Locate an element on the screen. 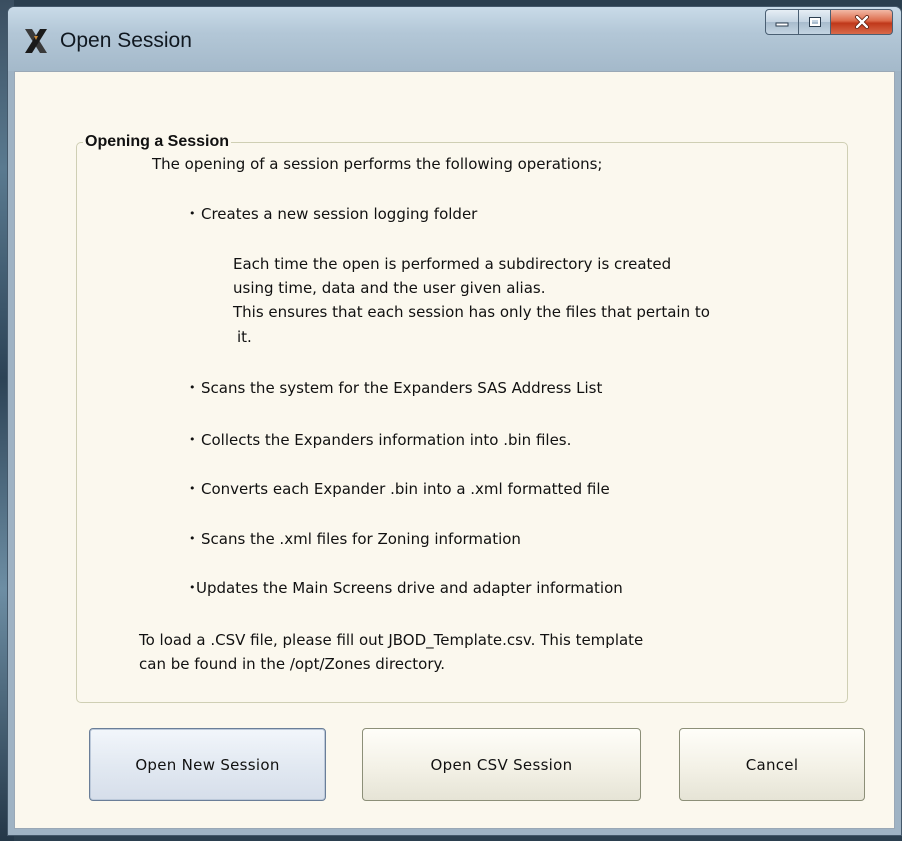 This screenshot has height=841, width=902. open-csv-session-button: Open CSV Session is located at coordinates (501, 764).